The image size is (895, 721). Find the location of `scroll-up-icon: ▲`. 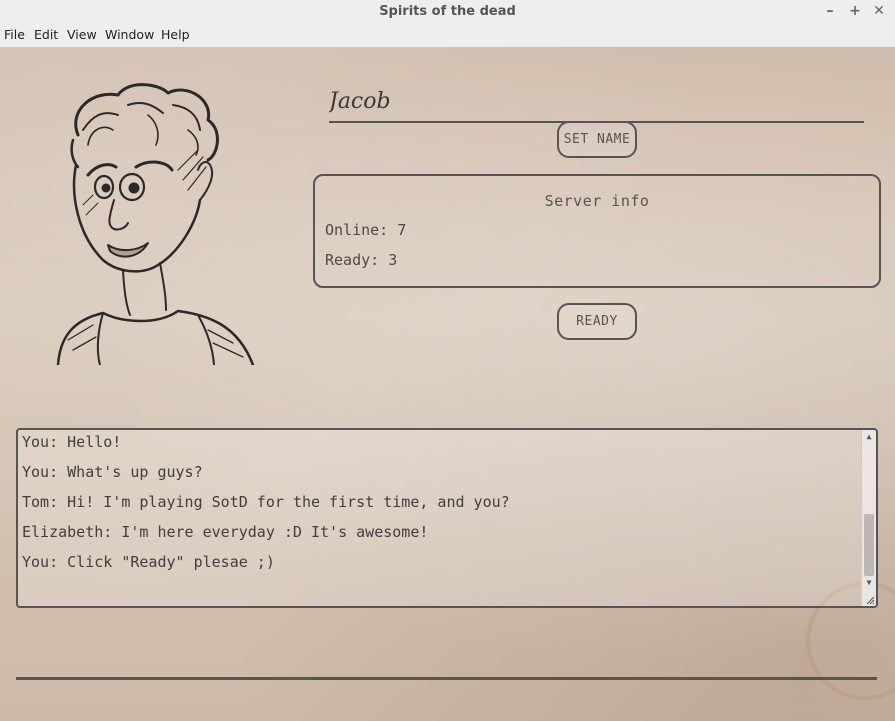

scroll-up-icon: ▲ is located at coordinates (869, 437).